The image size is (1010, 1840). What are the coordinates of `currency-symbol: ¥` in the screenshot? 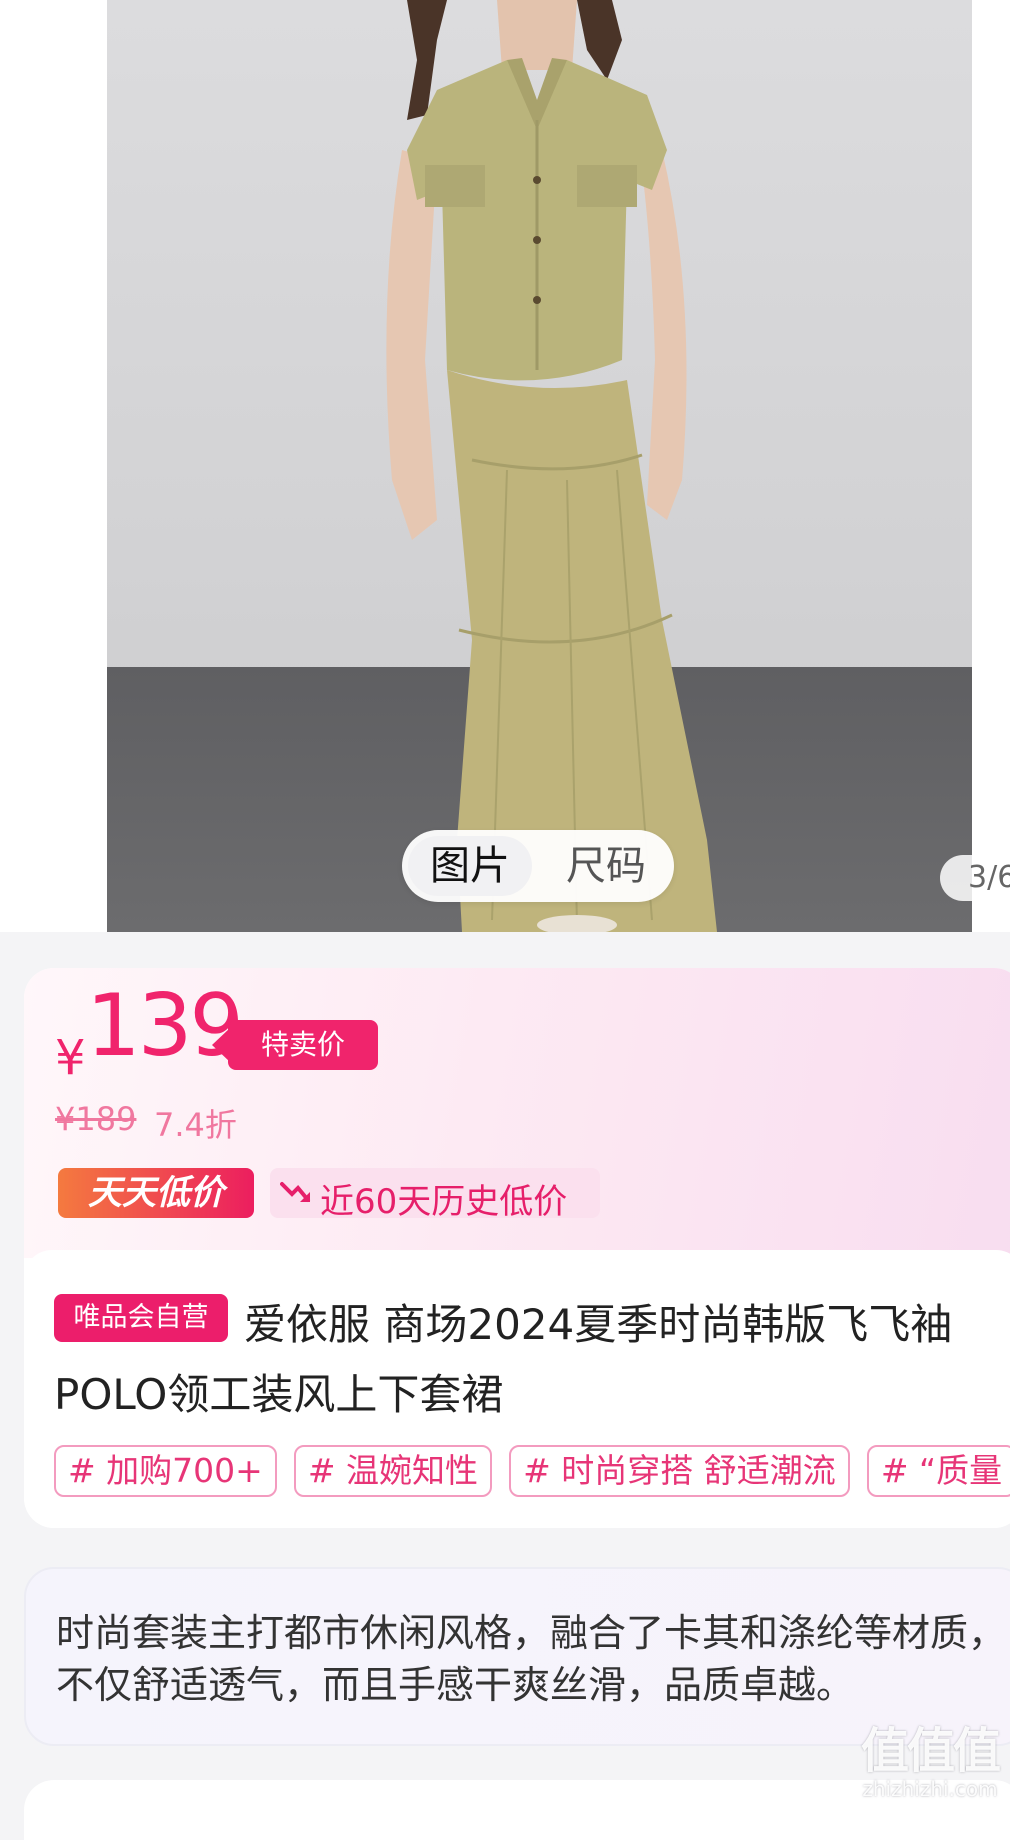 It's located at (70, 1058).